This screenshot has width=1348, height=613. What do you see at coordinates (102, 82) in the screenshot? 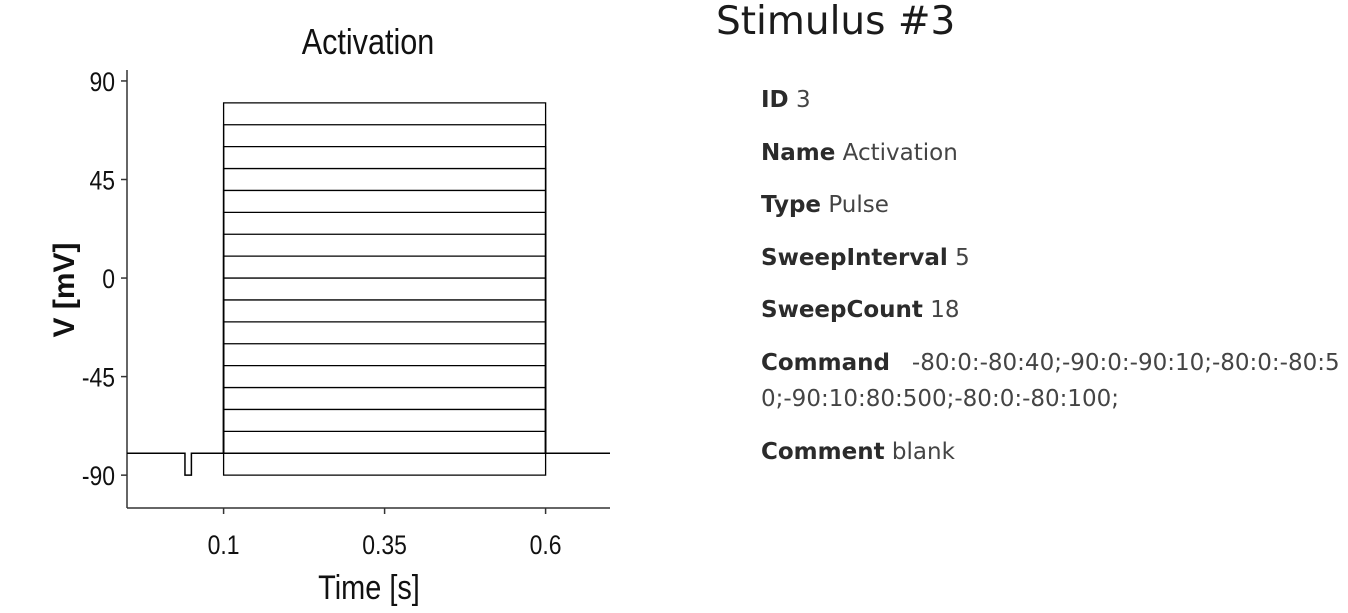
I see `y-tick-label: 90` at bounding box center [102, 82].